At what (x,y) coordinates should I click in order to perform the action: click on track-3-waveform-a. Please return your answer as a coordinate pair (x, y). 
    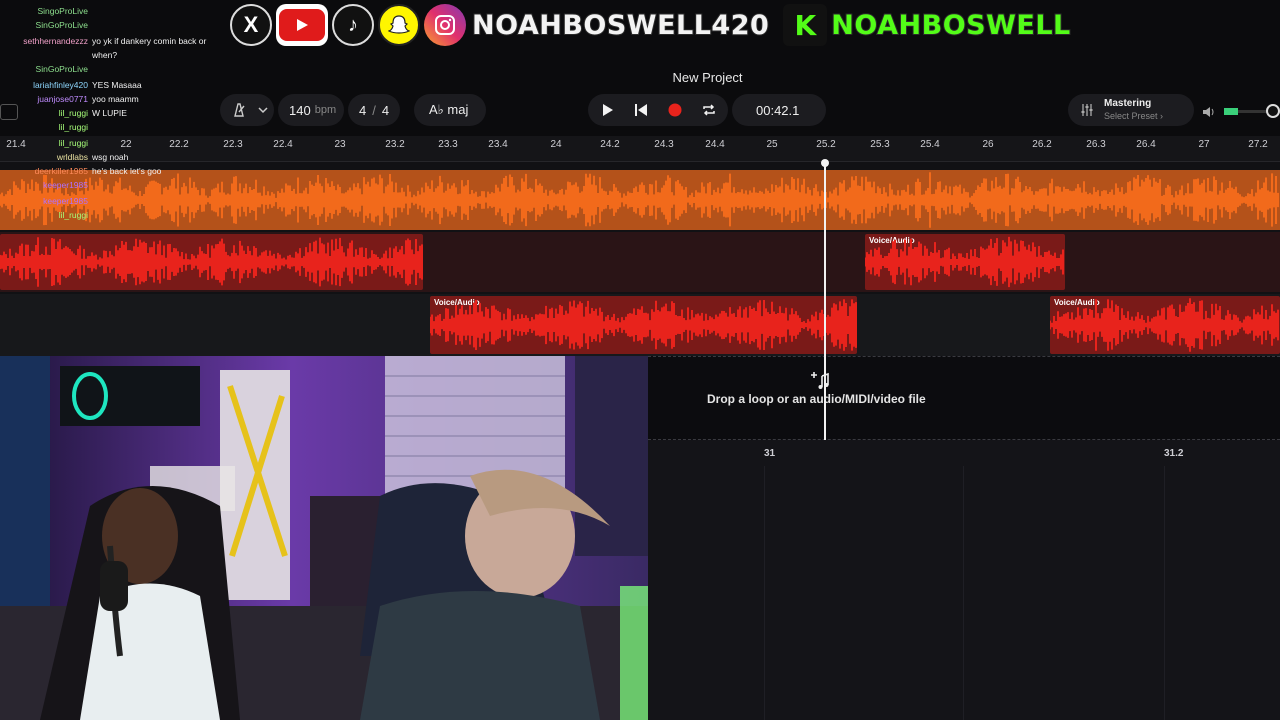
    Looking at the image, I should click on (643, 325).